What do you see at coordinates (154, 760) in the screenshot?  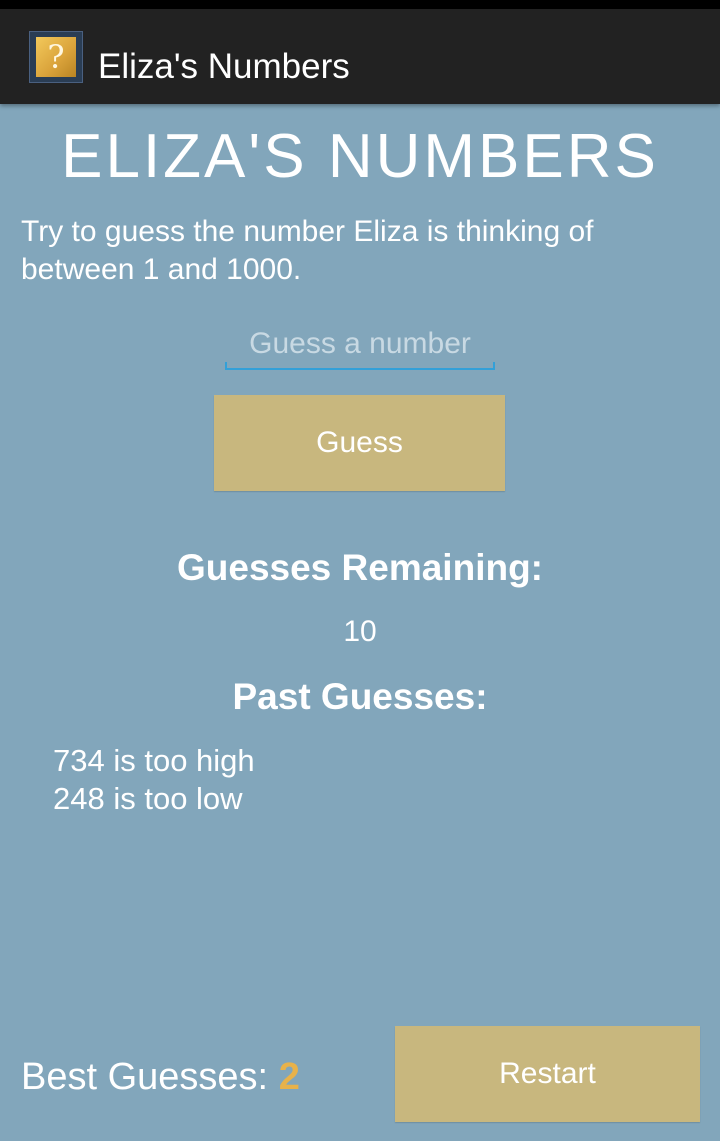 I see `past-guess-item: 734 is too high` at bounding box center [154, 760].